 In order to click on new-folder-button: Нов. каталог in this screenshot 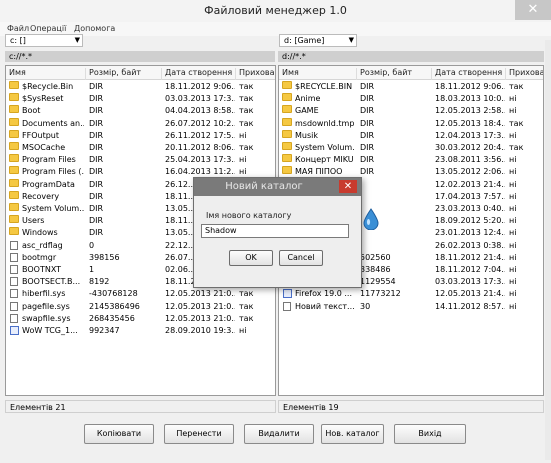, I will do `click(352, 434)`.